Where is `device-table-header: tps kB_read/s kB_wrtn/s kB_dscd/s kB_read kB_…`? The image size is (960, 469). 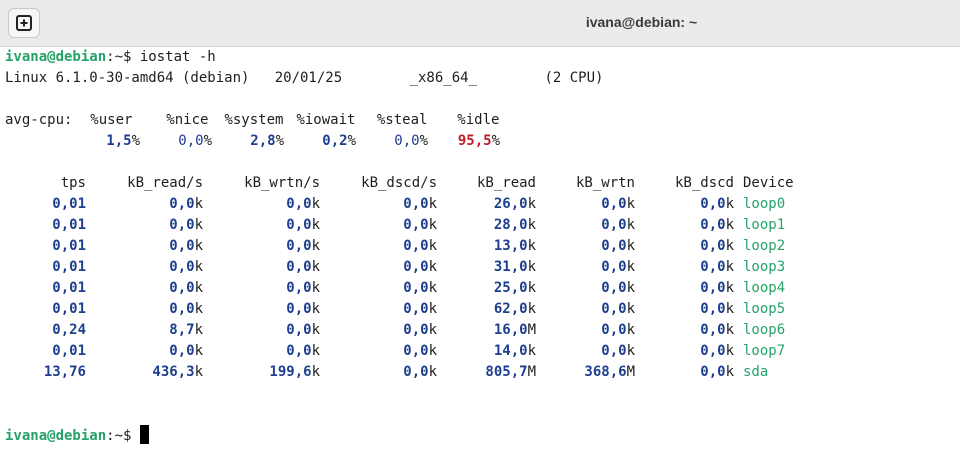
device-table-header: tps kB_read/s kB_wrtn/s kB_dscd/s kB_read kB_… is located at coordinates (480, 183).